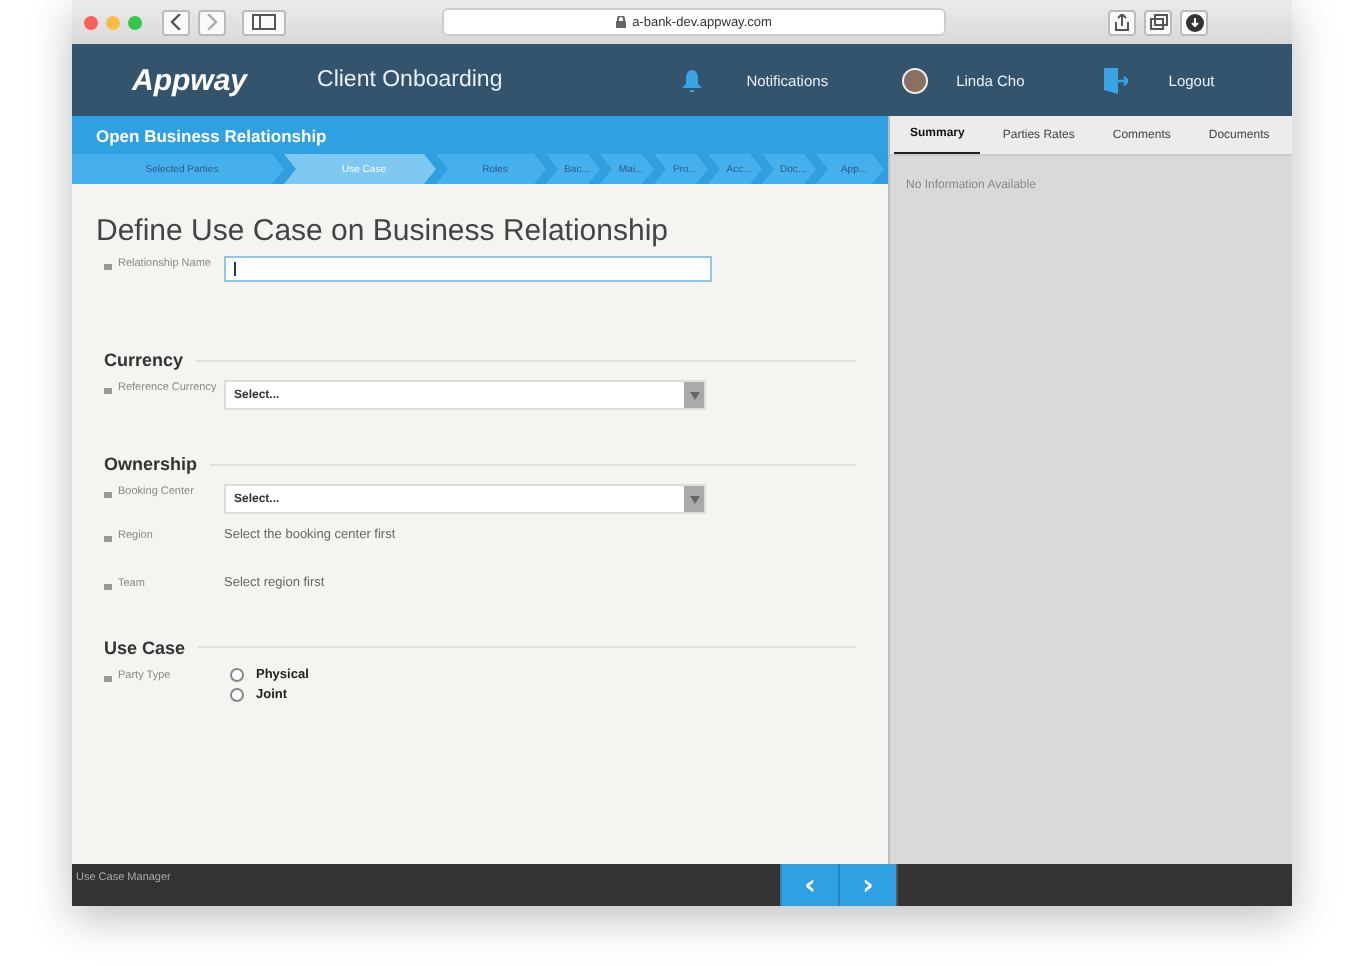  What do you see at coordinates (151, 464) in the screenshot?
I see `section-heading: Ownership` at bounding box center [151, 464].